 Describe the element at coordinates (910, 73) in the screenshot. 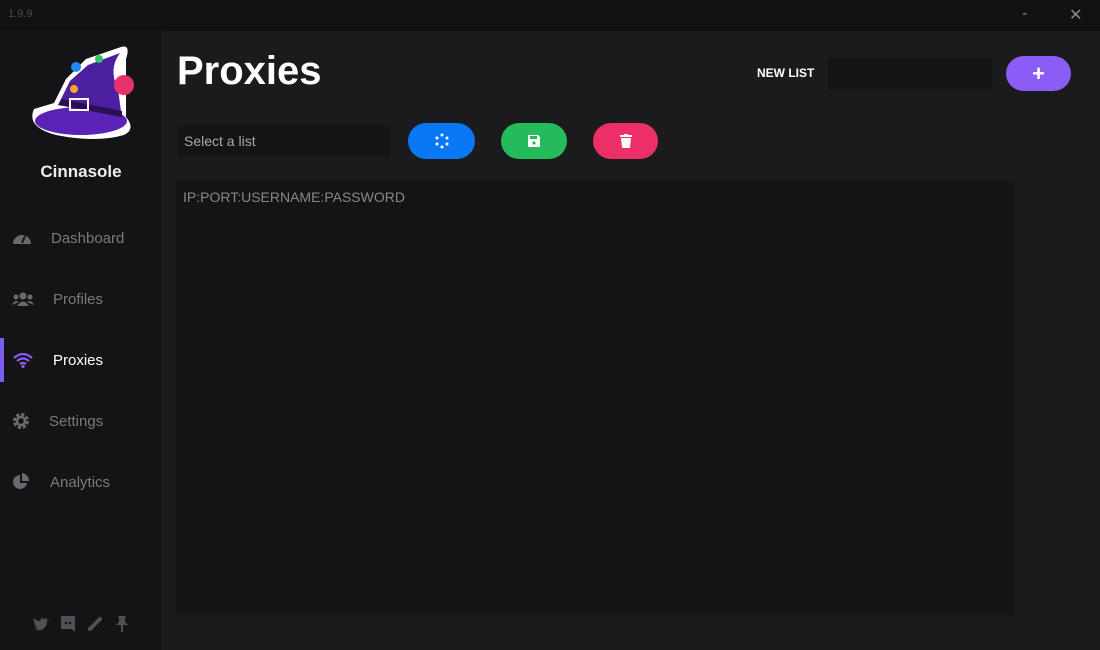

I see `new-list-input` at that location.